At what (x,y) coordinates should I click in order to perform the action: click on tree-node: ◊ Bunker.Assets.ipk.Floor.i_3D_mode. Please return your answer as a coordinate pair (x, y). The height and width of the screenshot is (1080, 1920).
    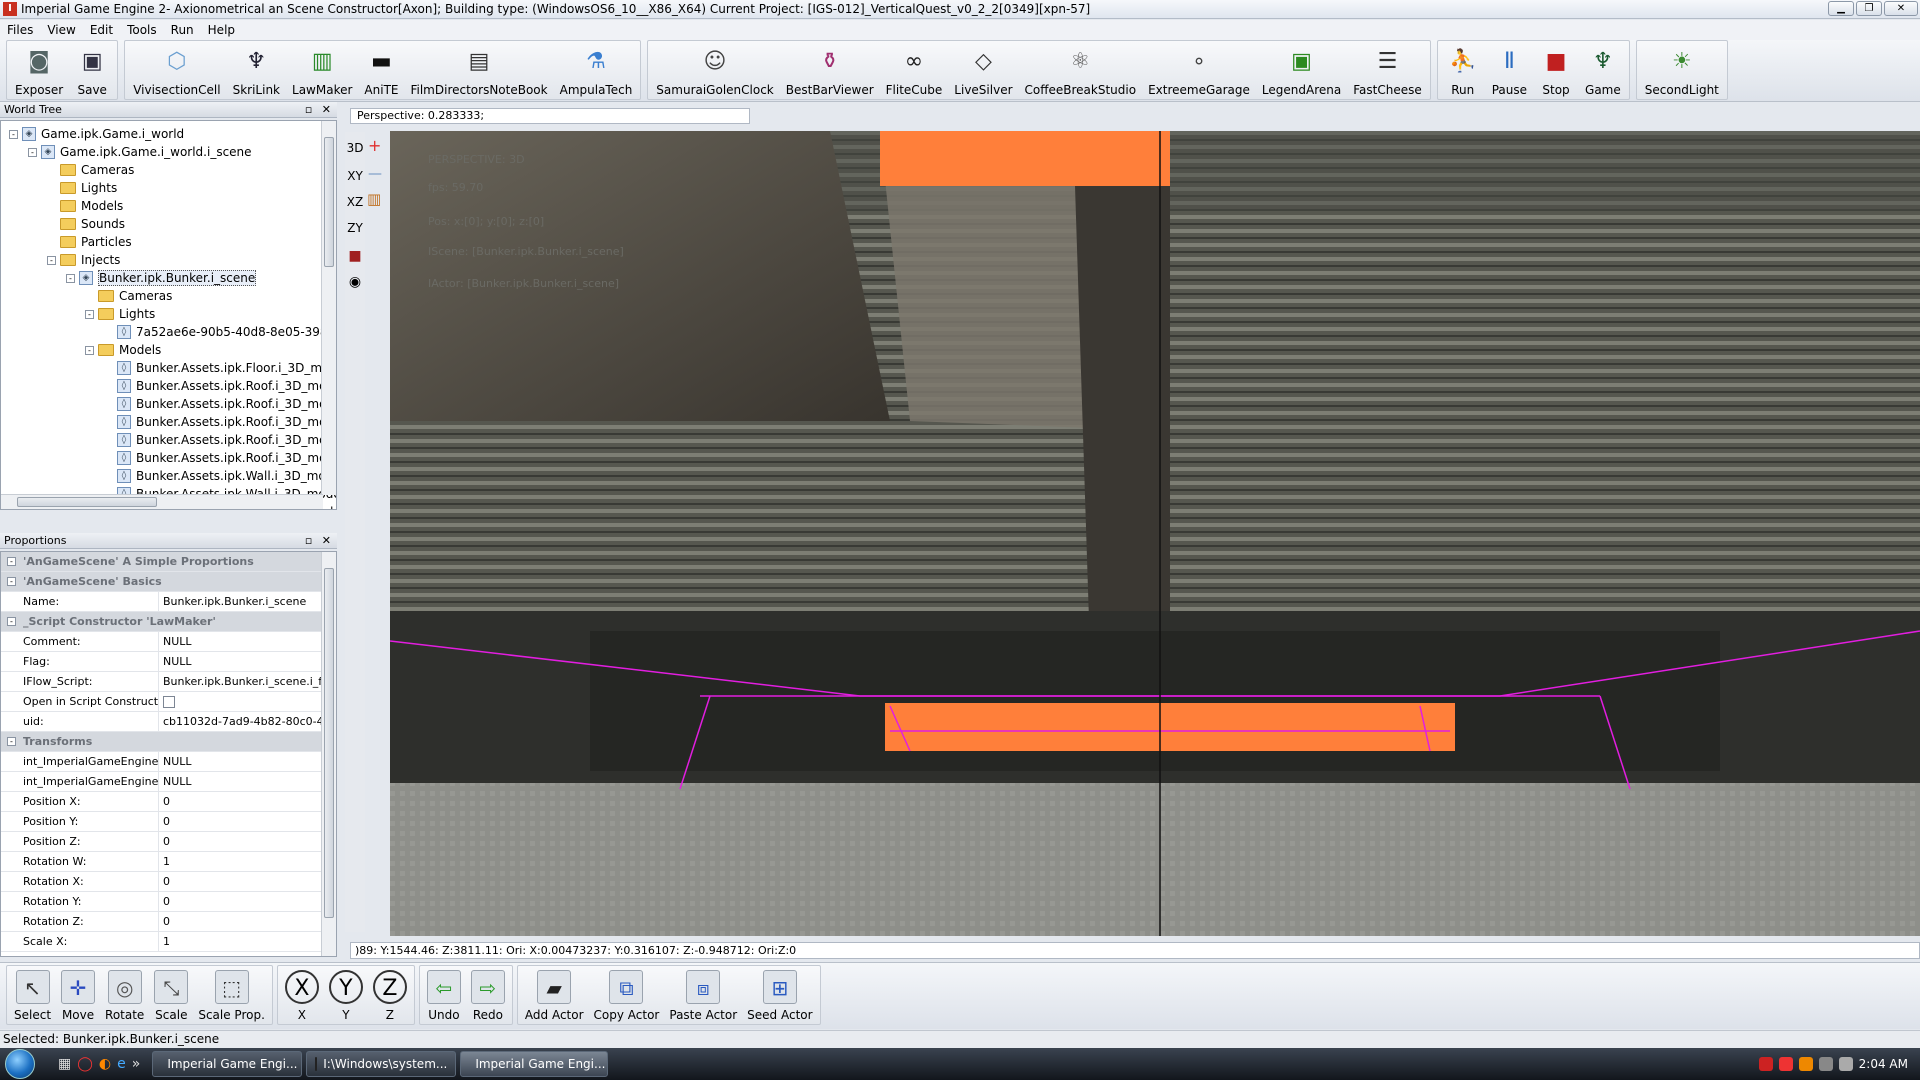
    Looking at the image, I should click on (220, 368).